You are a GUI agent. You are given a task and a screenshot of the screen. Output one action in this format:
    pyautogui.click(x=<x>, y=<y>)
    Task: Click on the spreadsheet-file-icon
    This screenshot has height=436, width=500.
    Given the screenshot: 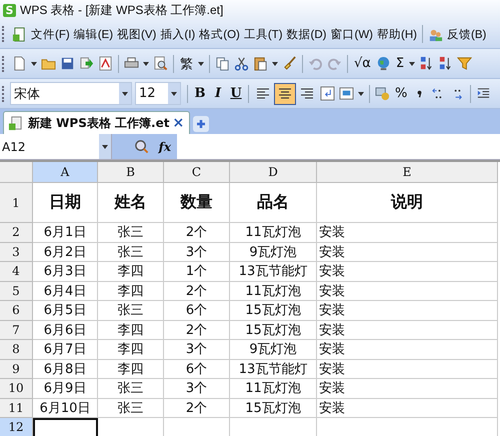 What is the action you would take?
    pyautogui.click(x=15, y=123)
    